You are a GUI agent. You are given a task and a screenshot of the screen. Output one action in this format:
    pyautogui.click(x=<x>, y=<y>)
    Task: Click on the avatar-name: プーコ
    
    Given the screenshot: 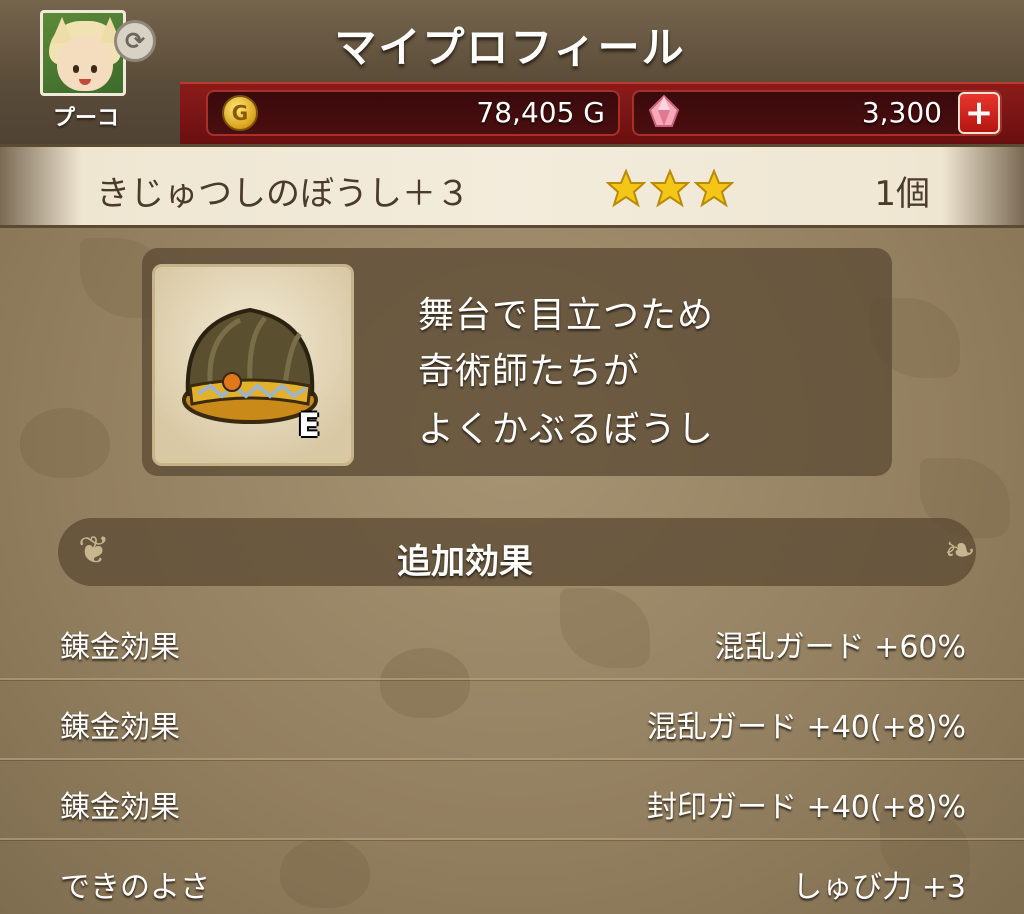 What is the action you would take?
    pyautogui.click(x=85, y=118)
    